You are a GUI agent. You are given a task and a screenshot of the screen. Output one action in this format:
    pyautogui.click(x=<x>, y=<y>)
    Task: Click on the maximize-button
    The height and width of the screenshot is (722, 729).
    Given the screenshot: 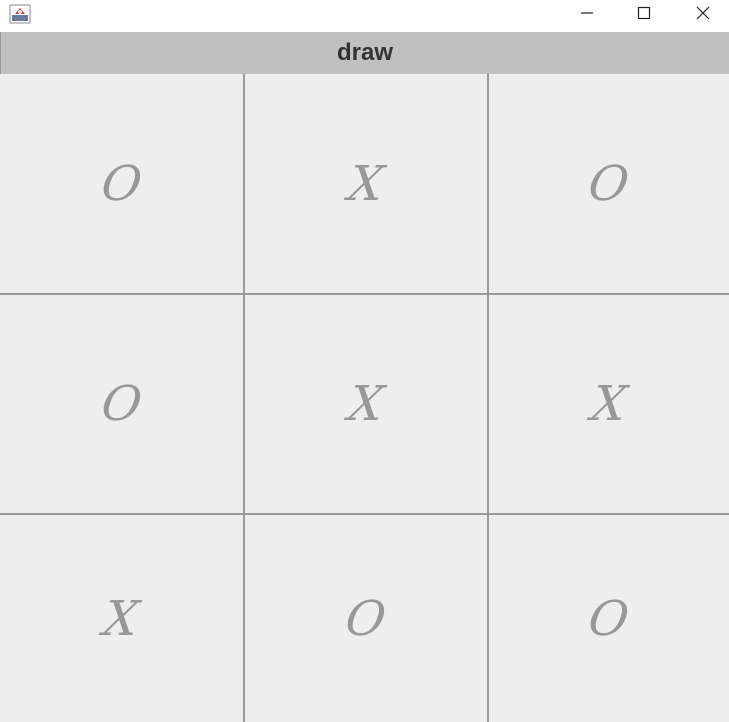 What is the action you would take?
    pyautogui.click(x=644, y=13)
    